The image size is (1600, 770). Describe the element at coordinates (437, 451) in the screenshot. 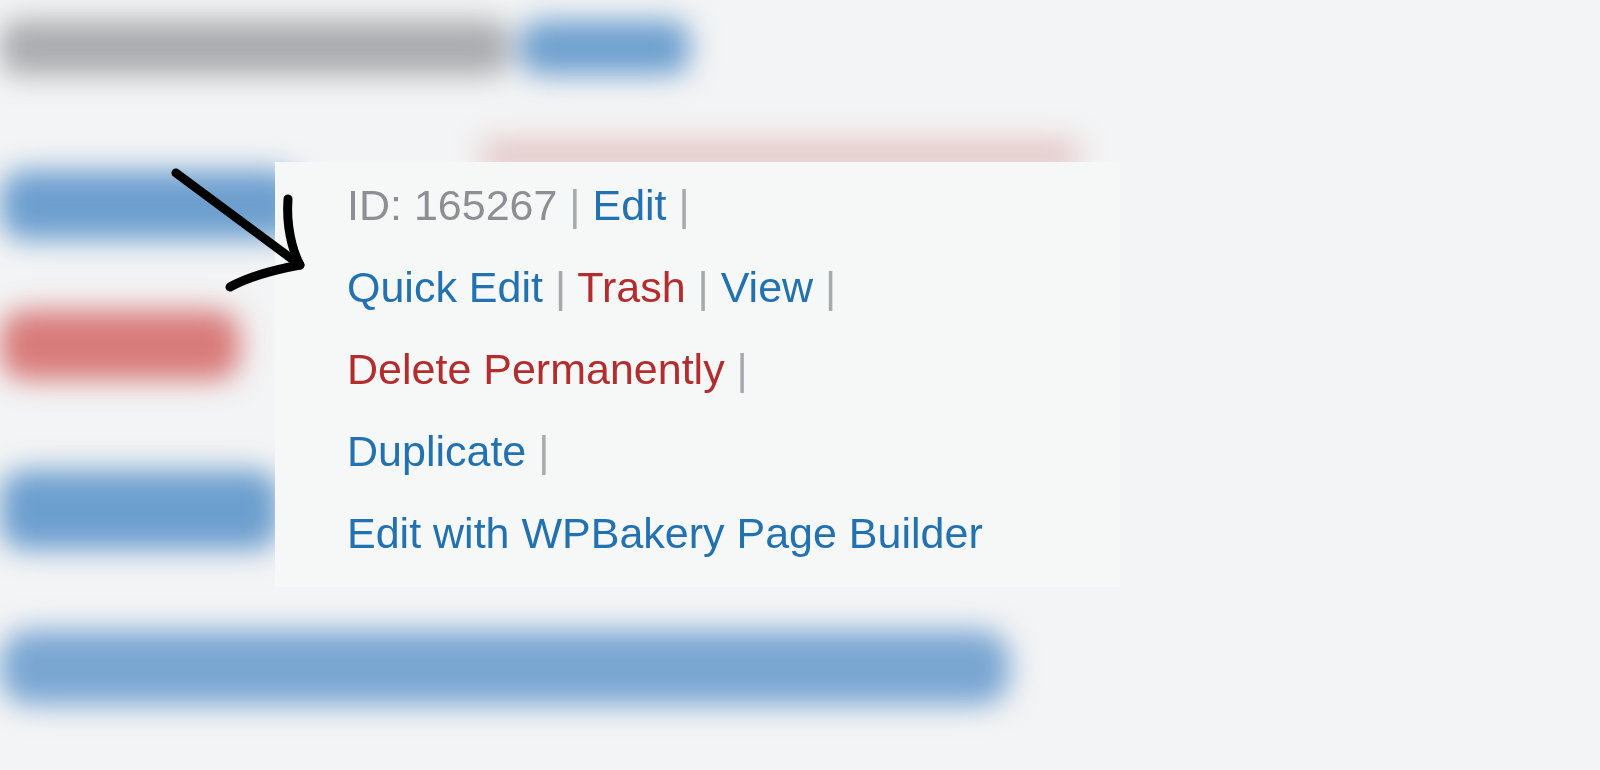

I see `action-link: Duplicate` at that location.